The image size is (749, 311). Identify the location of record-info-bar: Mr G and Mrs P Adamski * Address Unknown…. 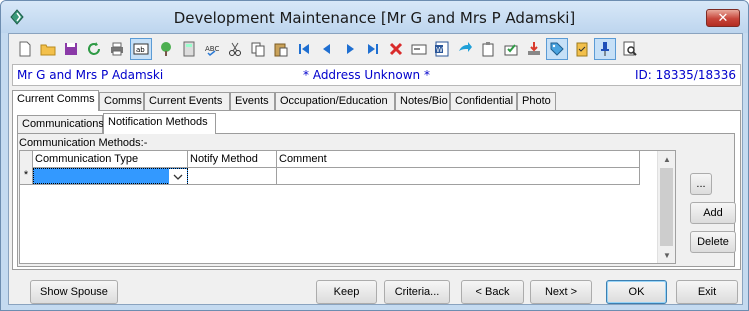
(376, 75).